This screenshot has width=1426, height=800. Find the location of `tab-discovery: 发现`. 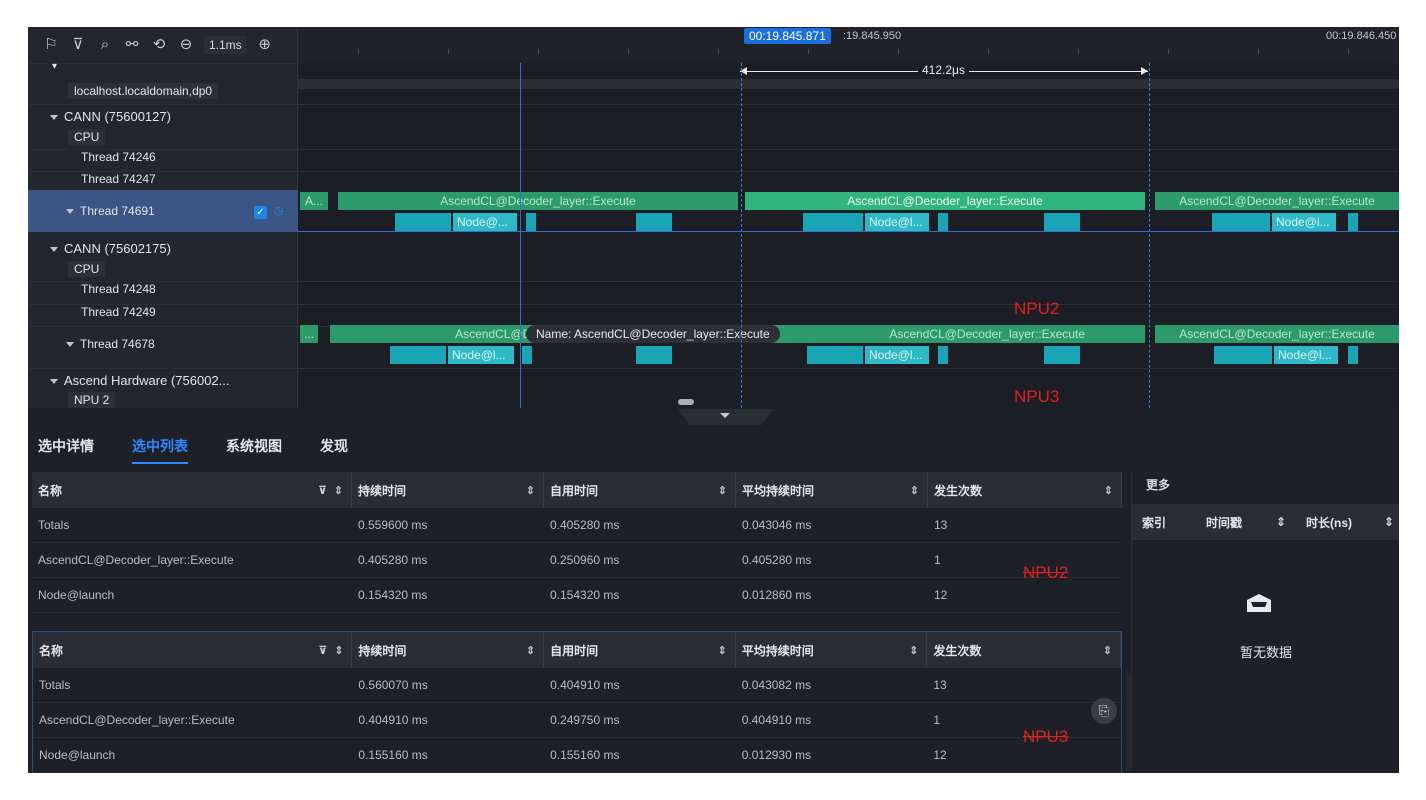

tab-discovery: 发现 is located at coordinates (334, 450).